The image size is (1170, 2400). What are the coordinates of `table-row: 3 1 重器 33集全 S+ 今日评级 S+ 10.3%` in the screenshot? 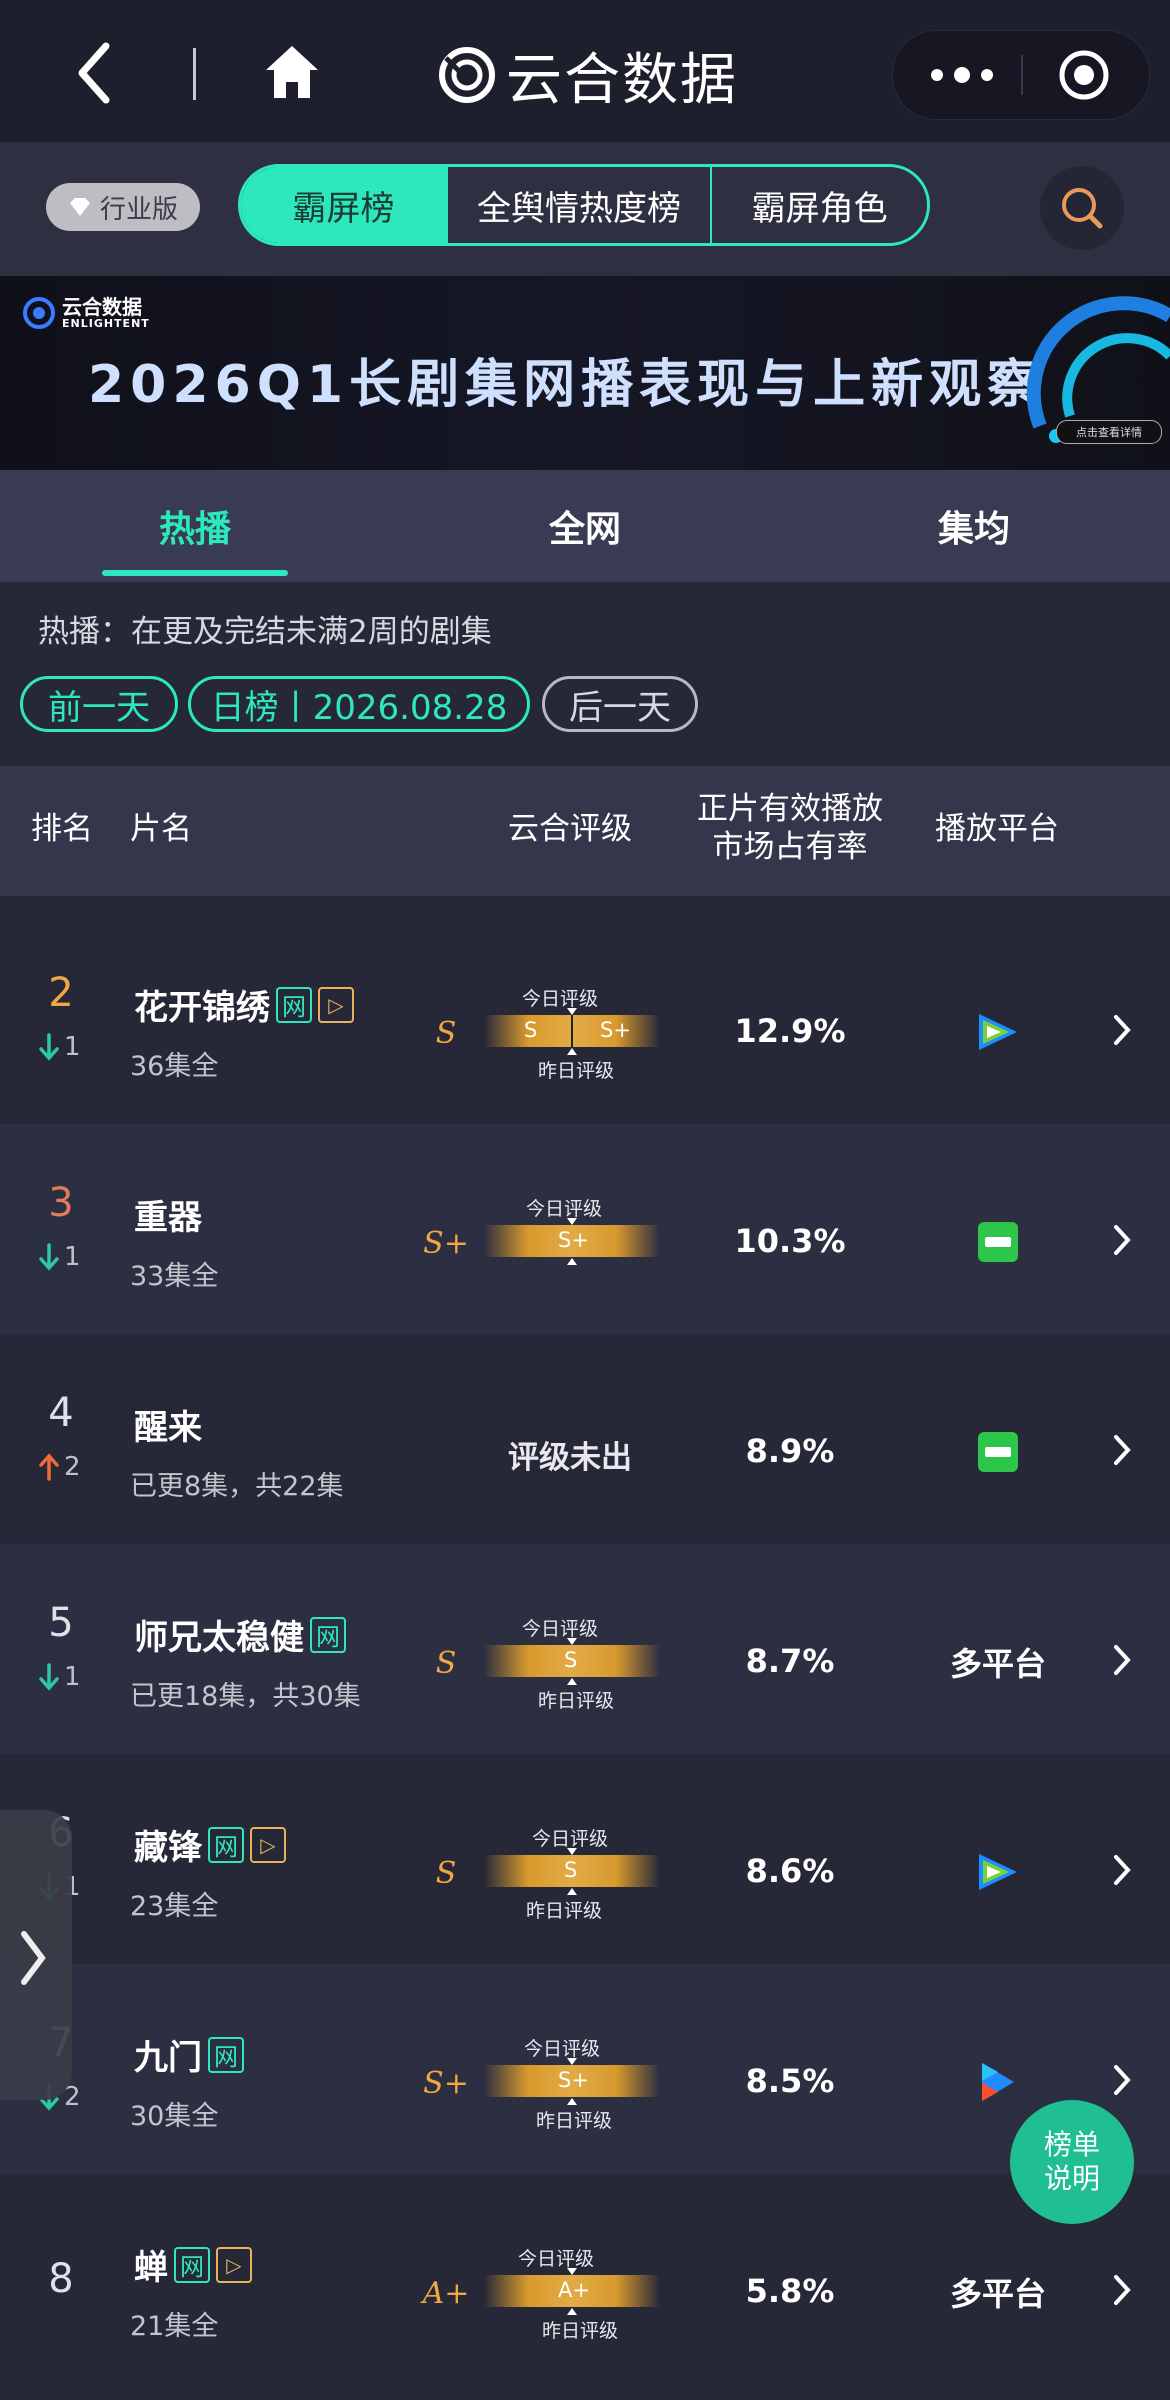 It's located at (585, 1229).